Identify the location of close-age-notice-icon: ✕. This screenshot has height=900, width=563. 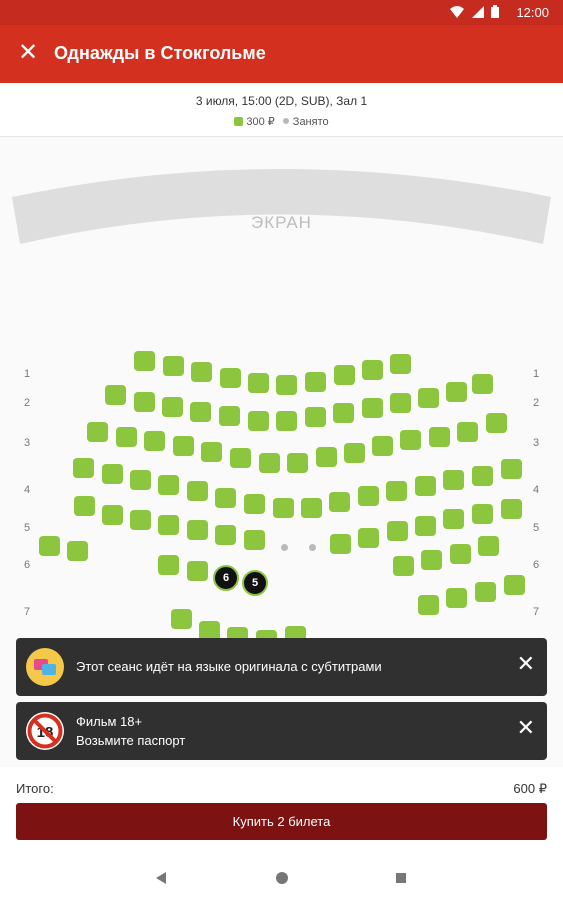
(526, 728).